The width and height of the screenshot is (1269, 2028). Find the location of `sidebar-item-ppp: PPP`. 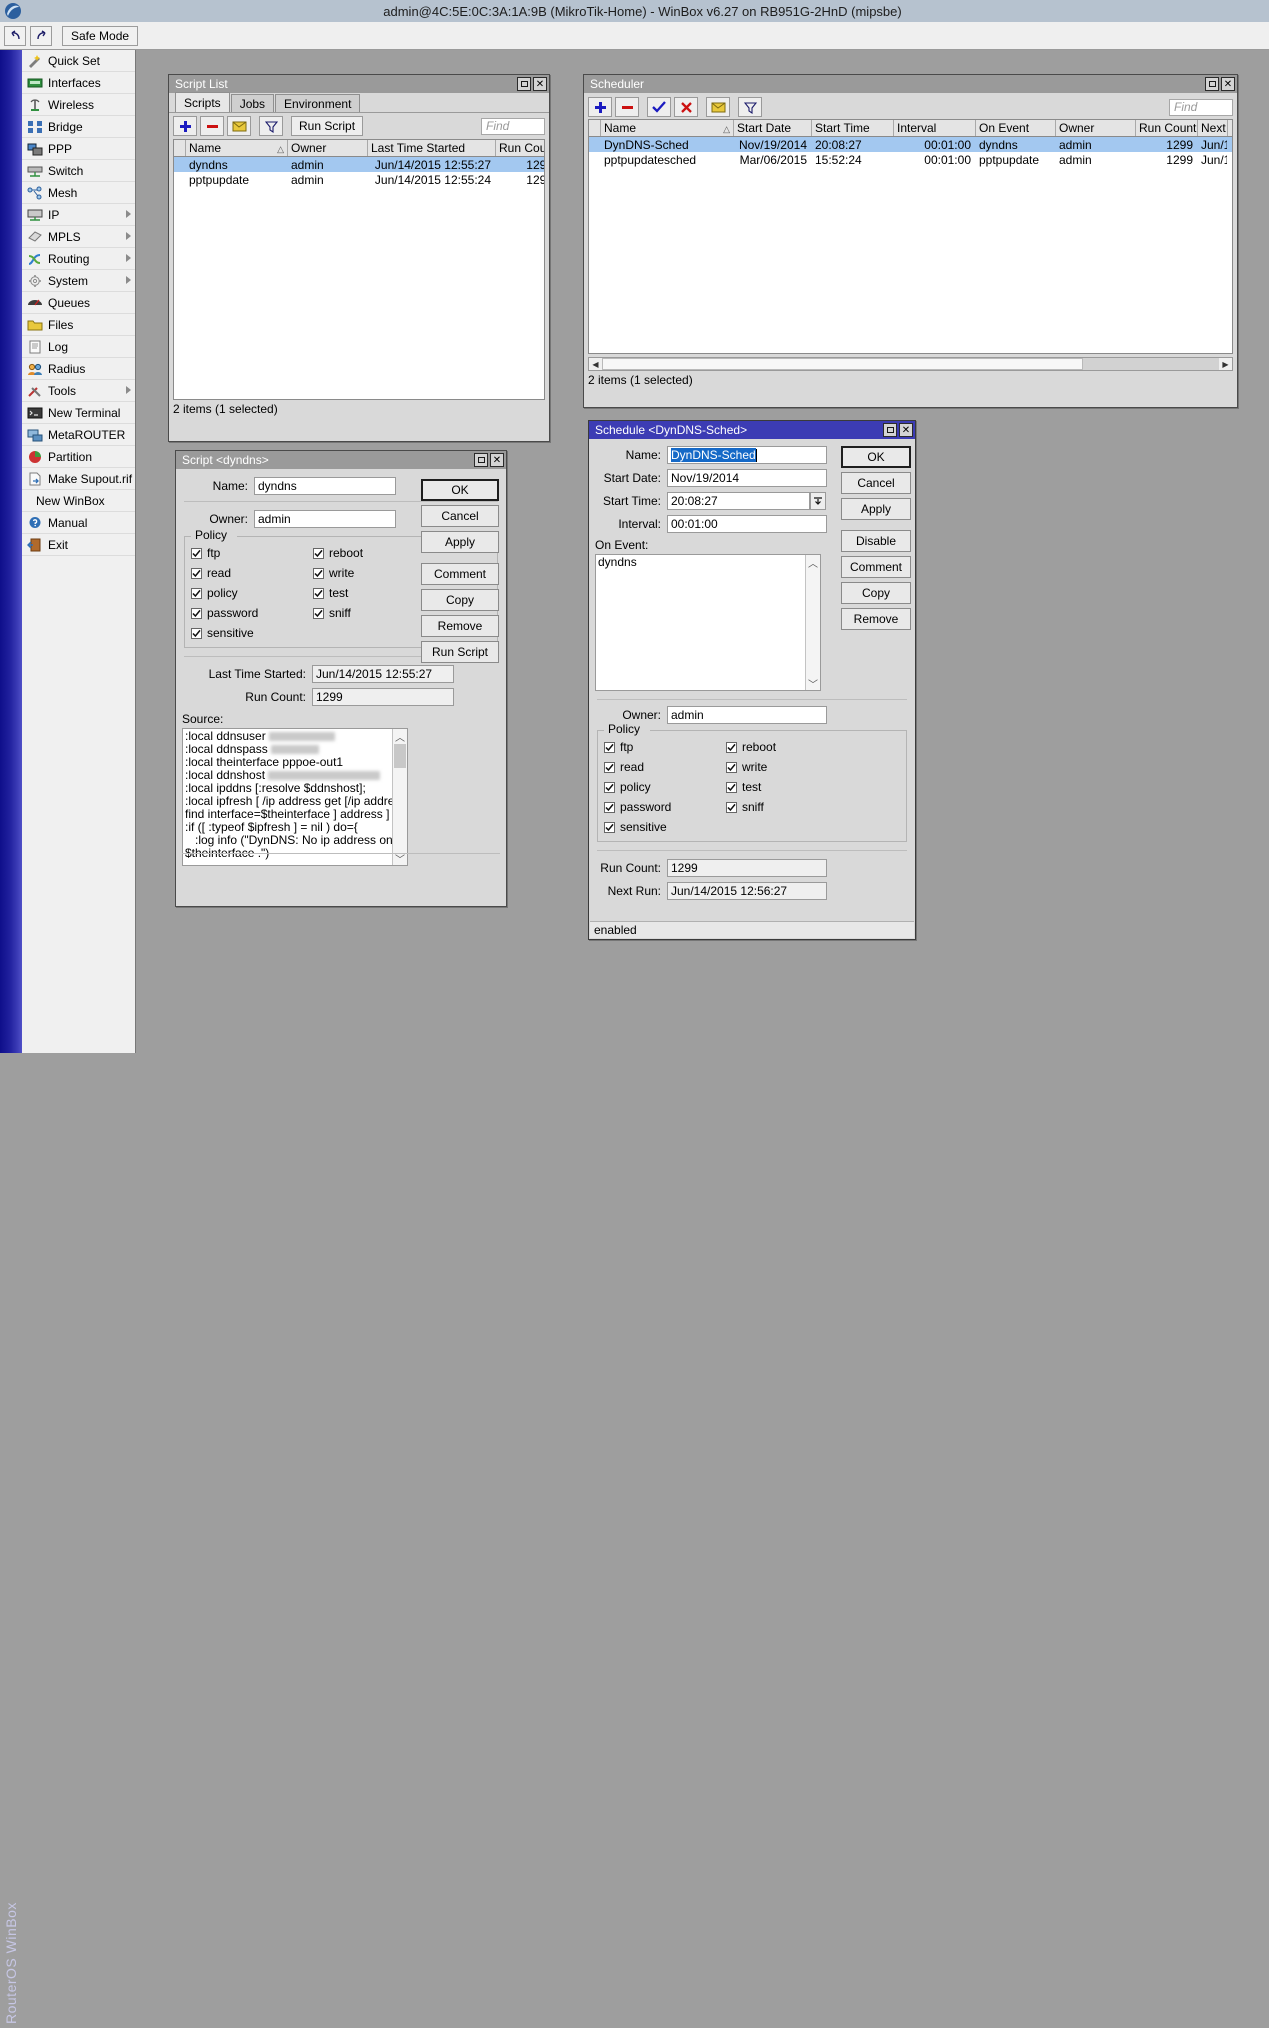

sidebar-item-ppp: PPP is located at coordinates (78, 149).